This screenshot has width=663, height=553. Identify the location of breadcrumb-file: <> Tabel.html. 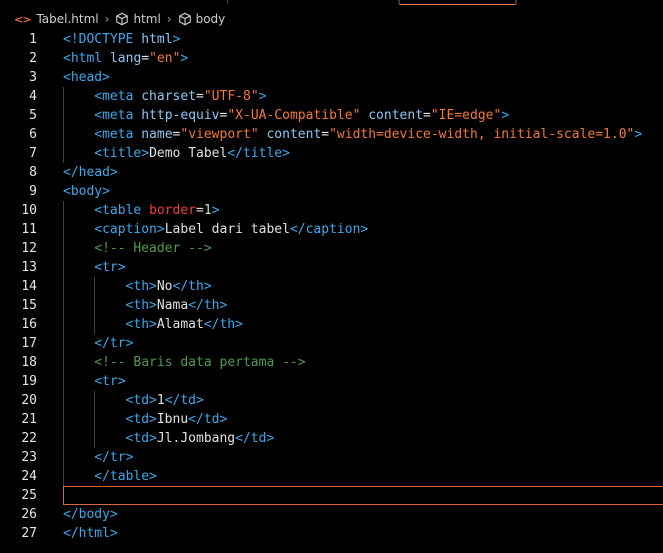
(49, 19).